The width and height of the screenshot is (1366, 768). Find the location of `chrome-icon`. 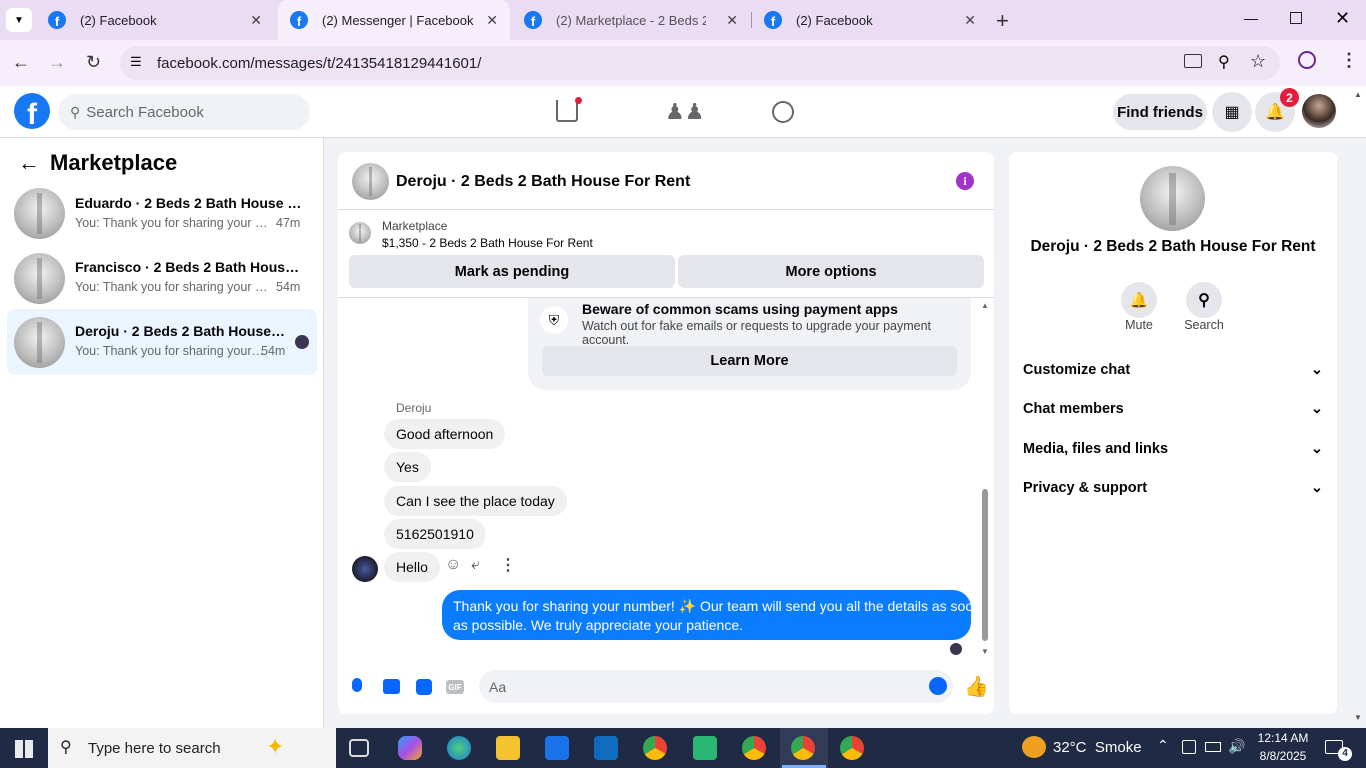

chrome-icon is located at coordinates (655, 748).